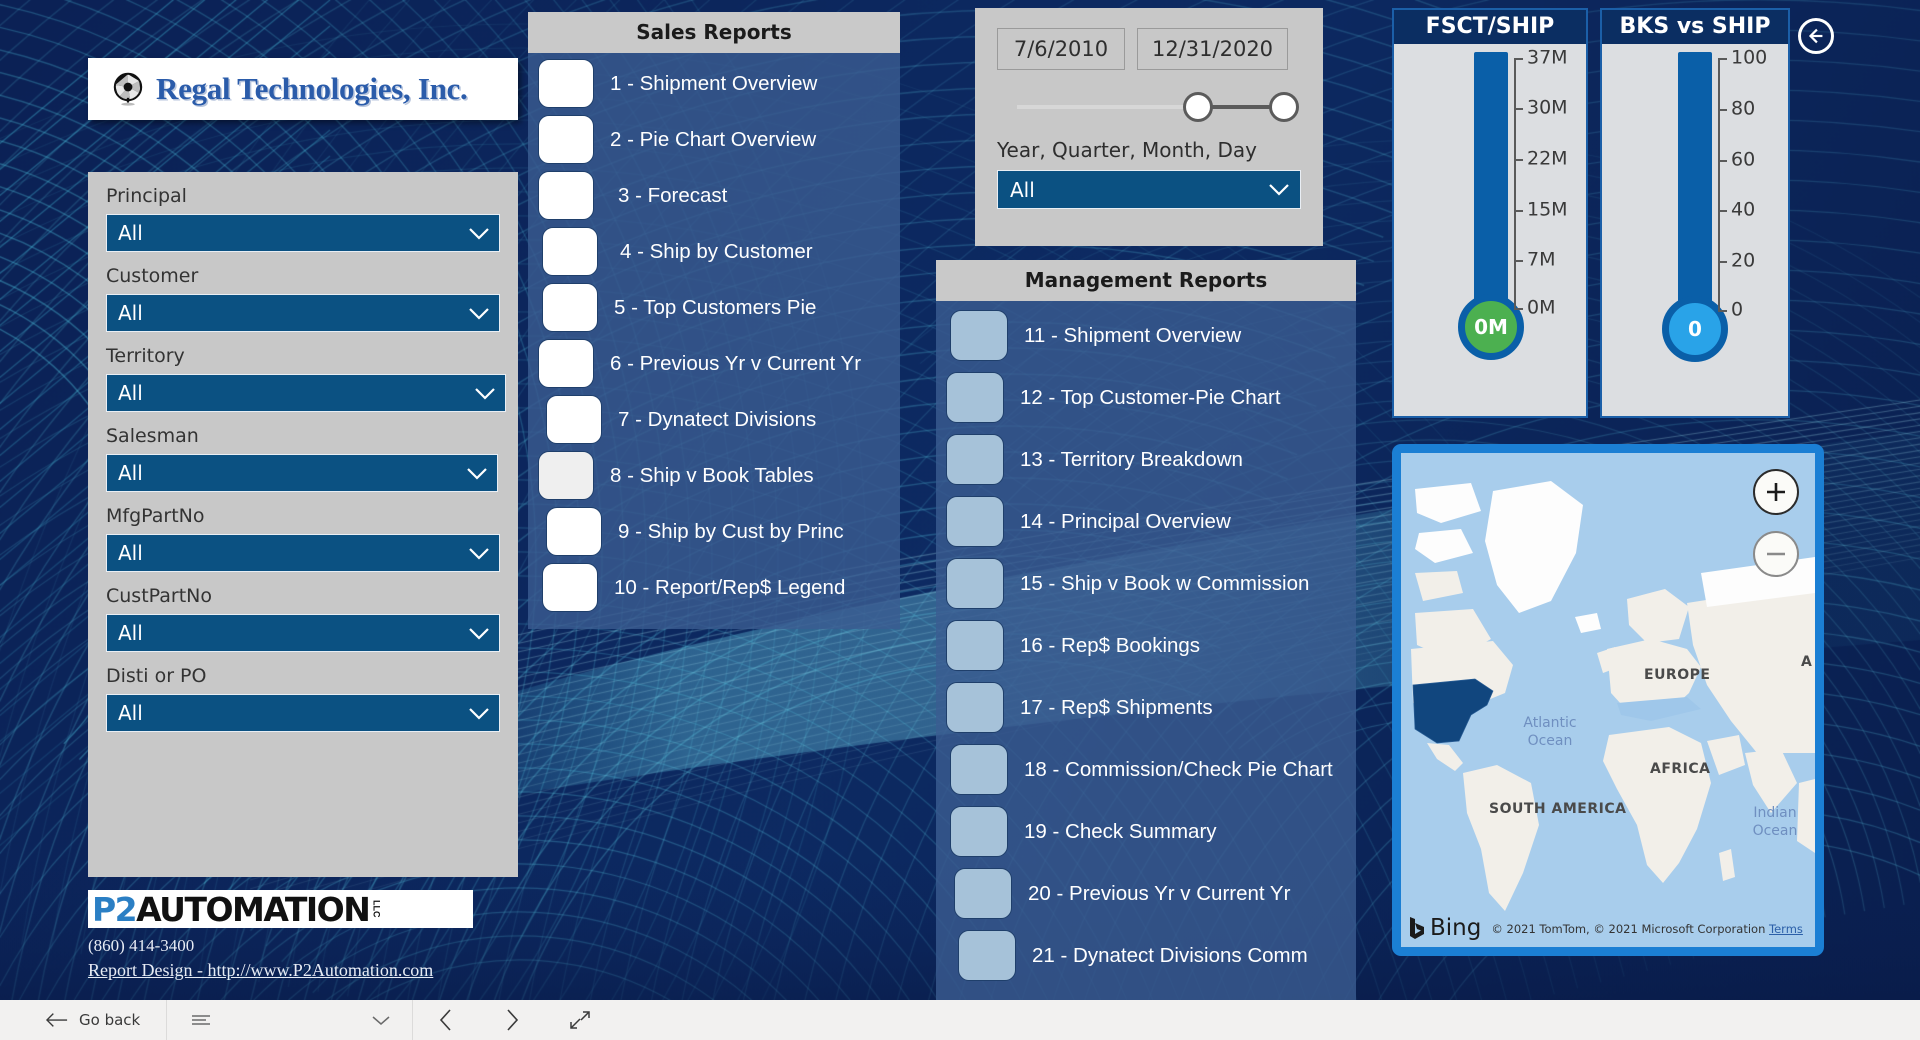 The height and width of the screenshot is (1040, 1920). I want to click on mgmt-report-item-20: 20 - Previous Yr v Current Yr, so click(1146, 893).